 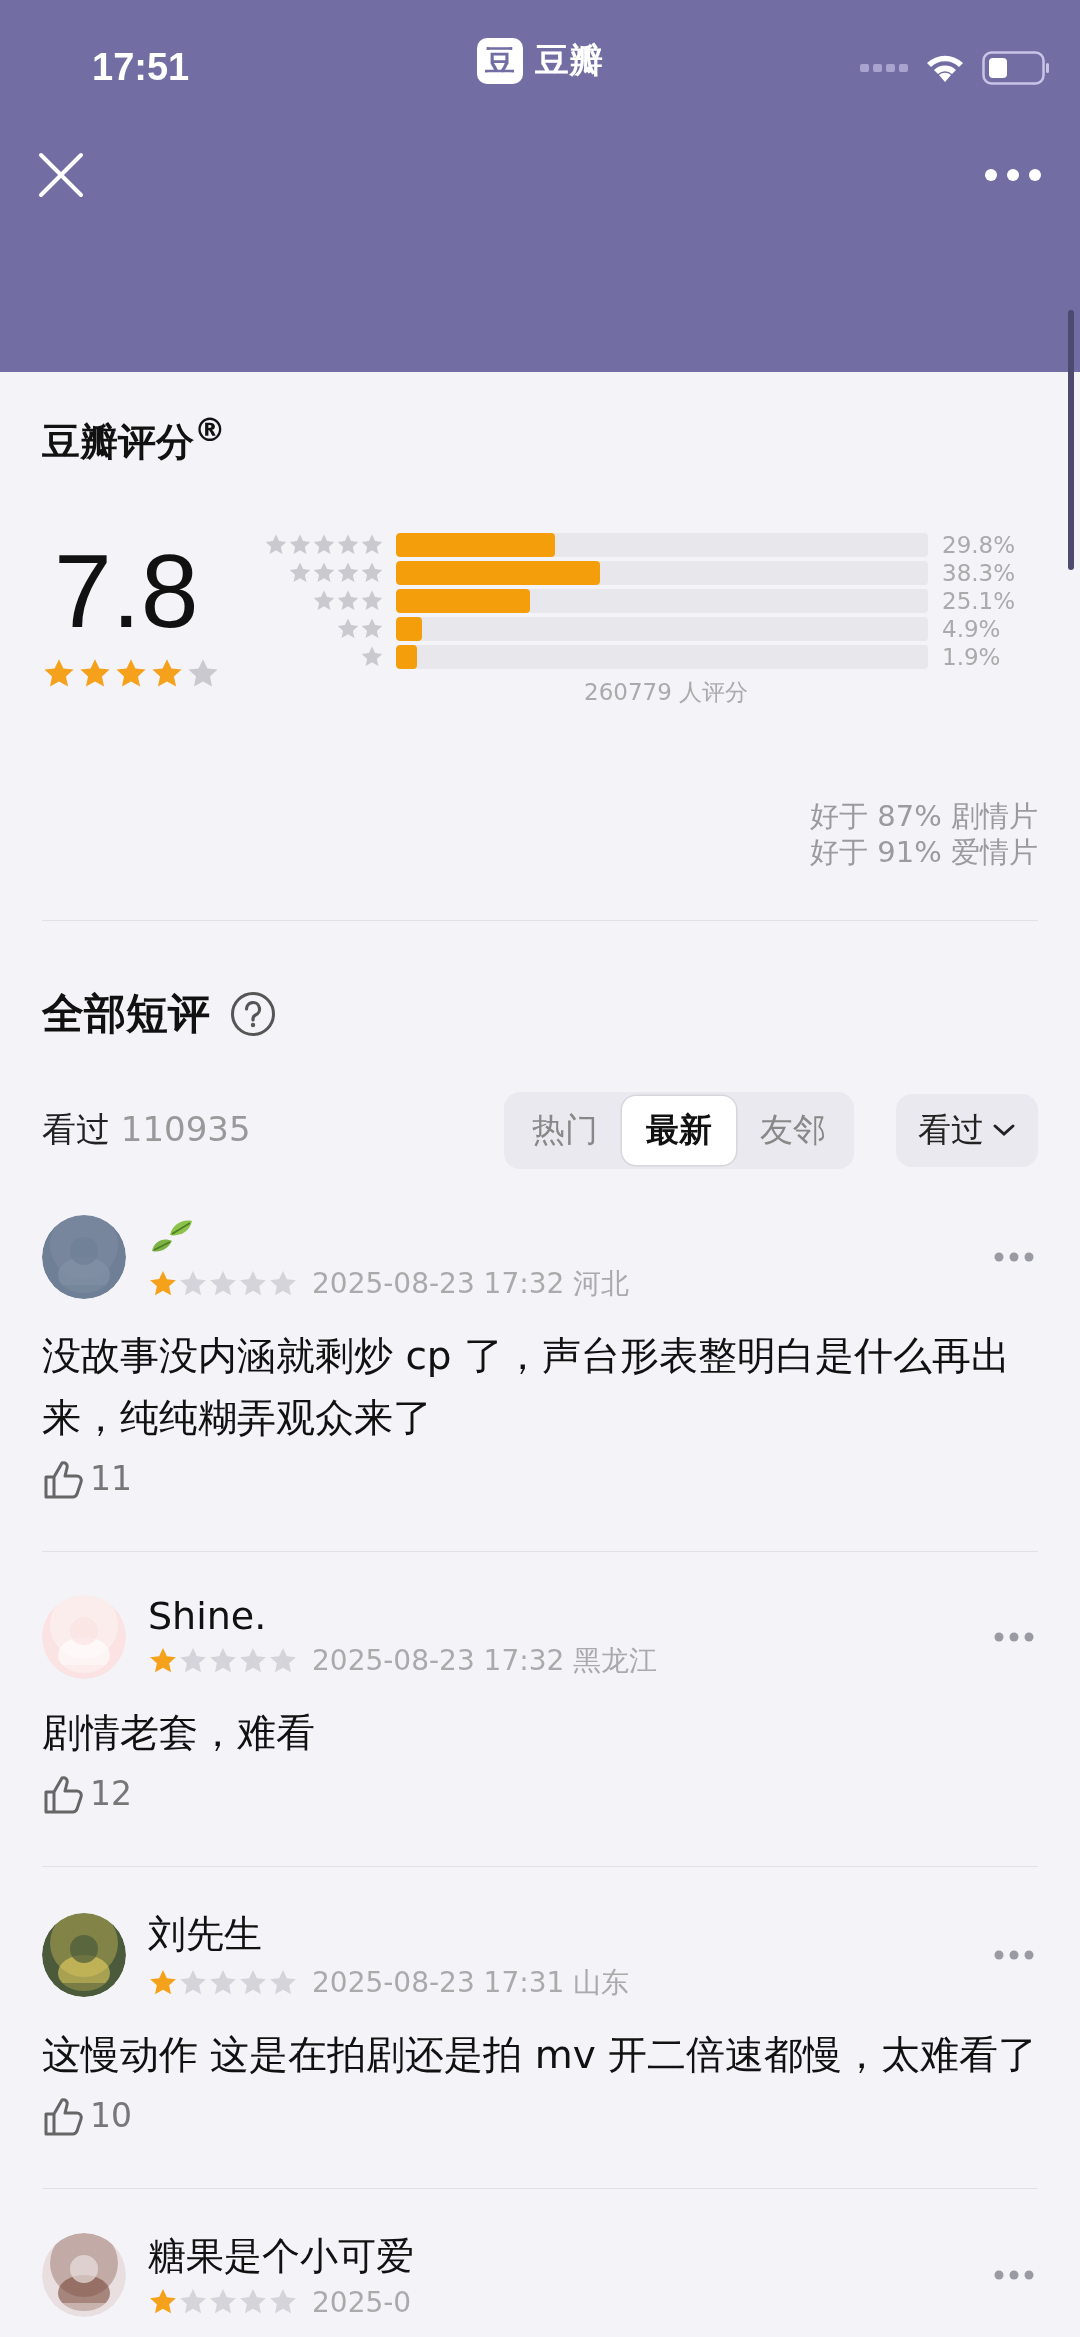 I want to click on comment-meta: 2025-08-23 17:32 黑龙江, so click(x=485, y=1660).